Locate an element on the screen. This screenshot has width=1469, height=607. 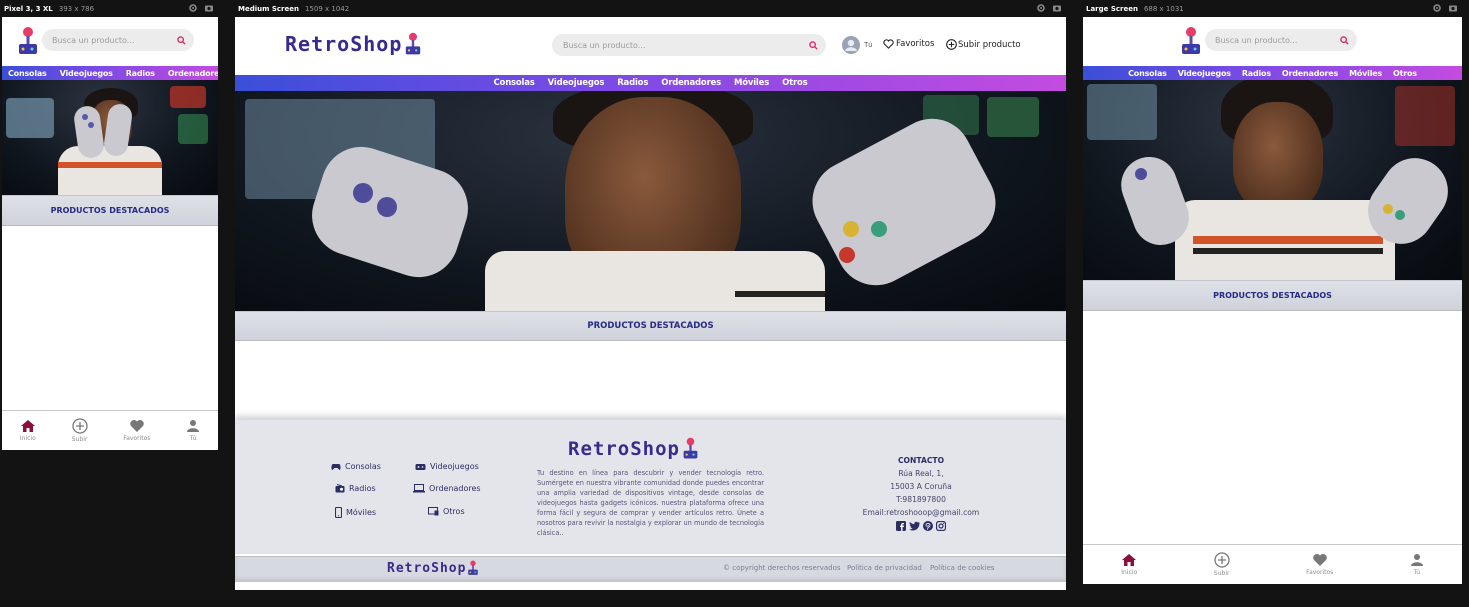
upload-product-button: Subir producto is located at coordinates (983, 44).